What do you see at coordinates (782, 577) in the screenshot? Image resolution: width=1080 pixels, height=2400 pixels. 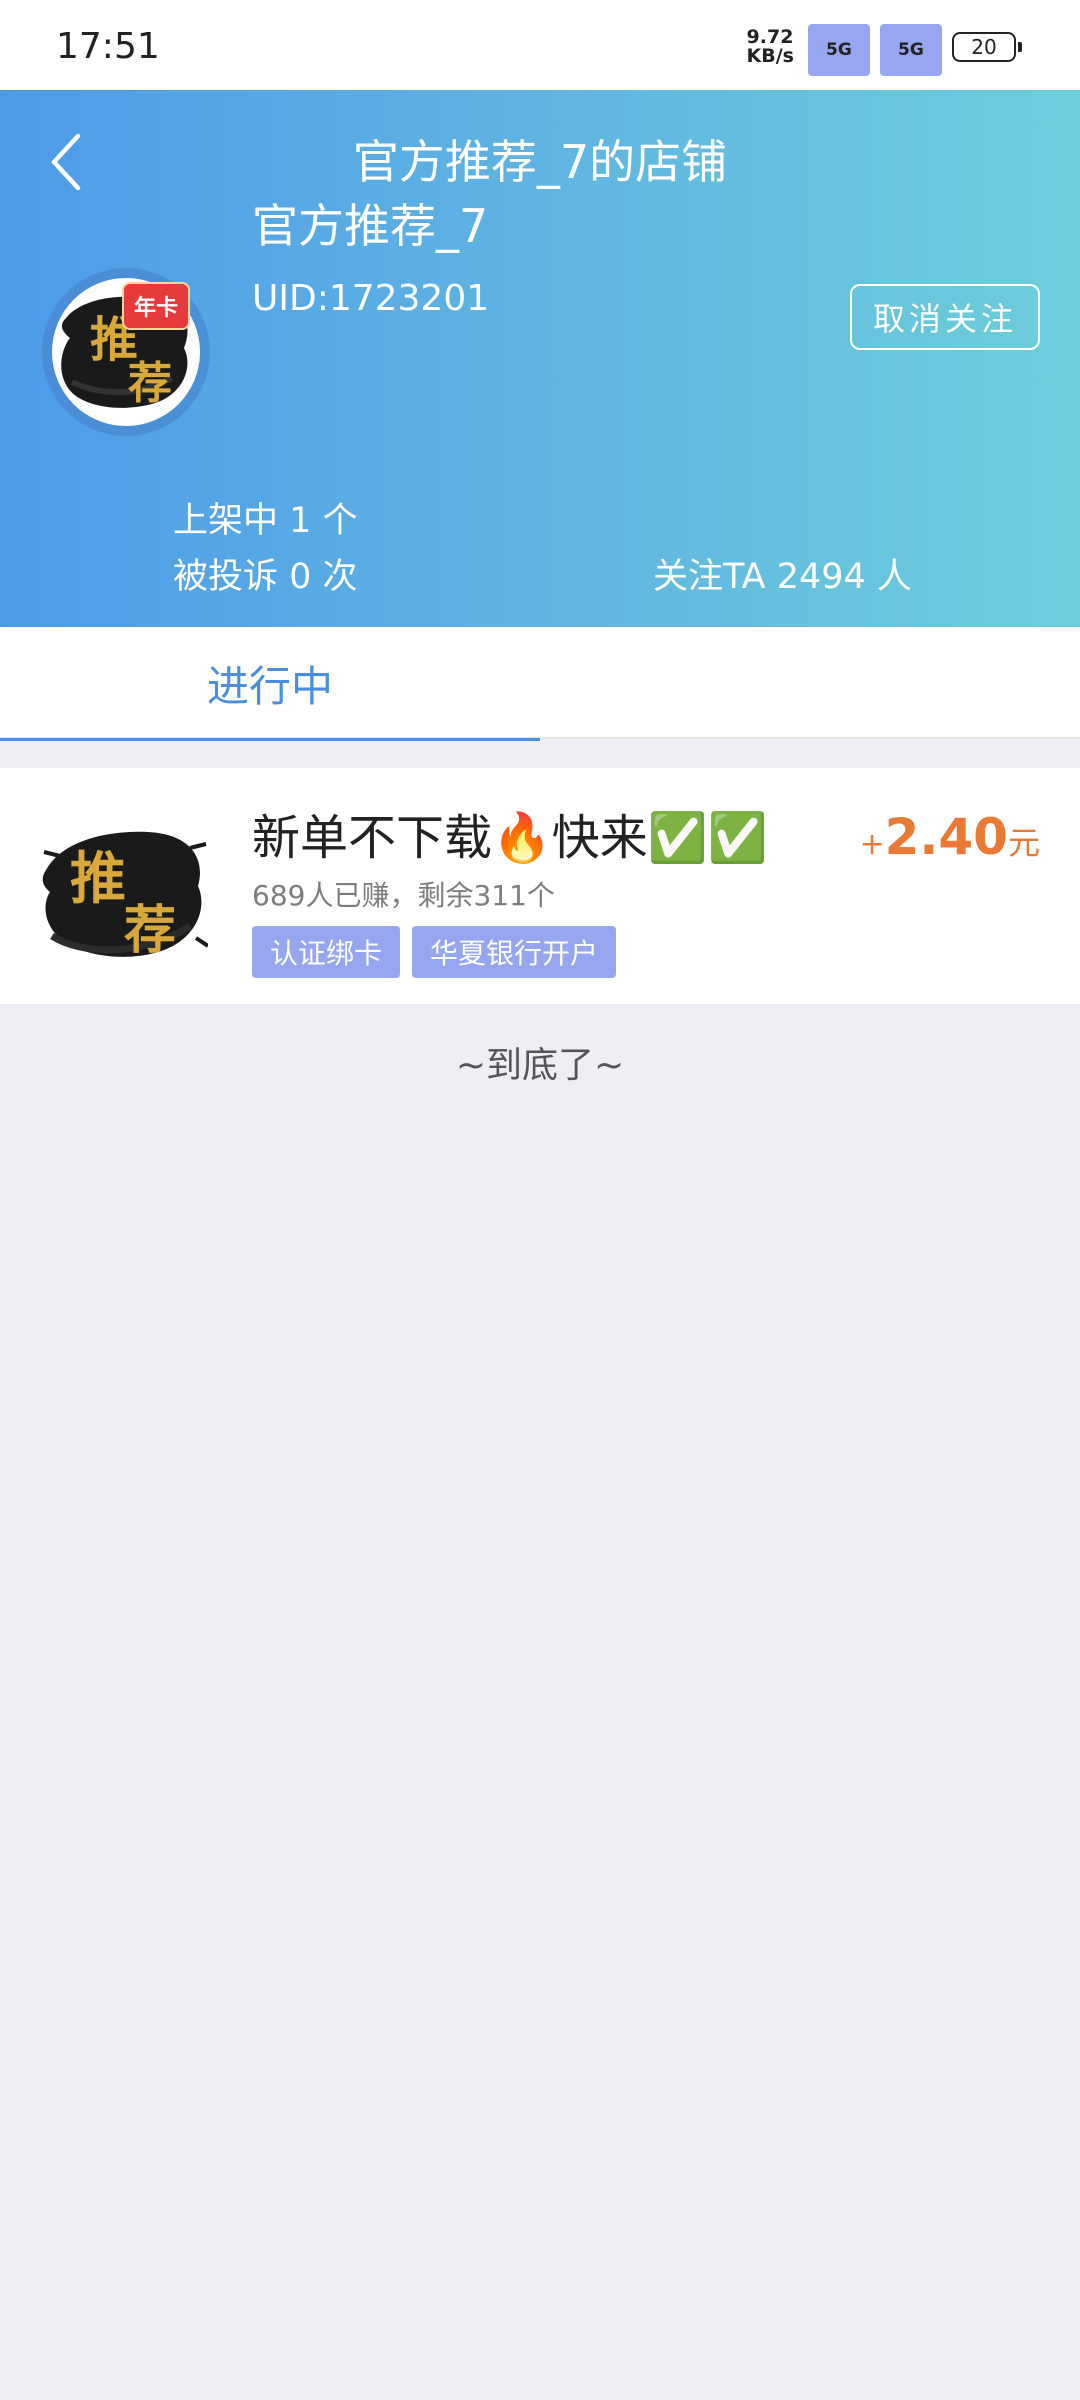 I see `follower-count: 关注TA 2494 人` at bounding box center [782, 577].